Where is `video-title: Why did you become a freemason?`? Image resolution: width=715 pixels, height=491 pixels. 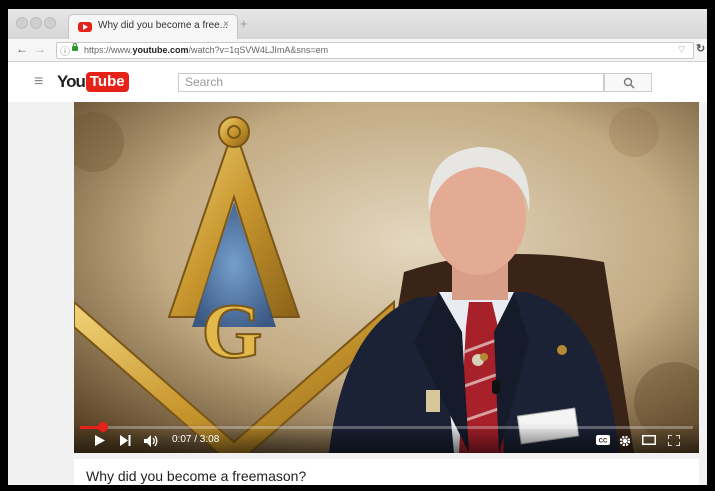
video-title: Why did you become a freemason? is located at coordinates (196, 476).